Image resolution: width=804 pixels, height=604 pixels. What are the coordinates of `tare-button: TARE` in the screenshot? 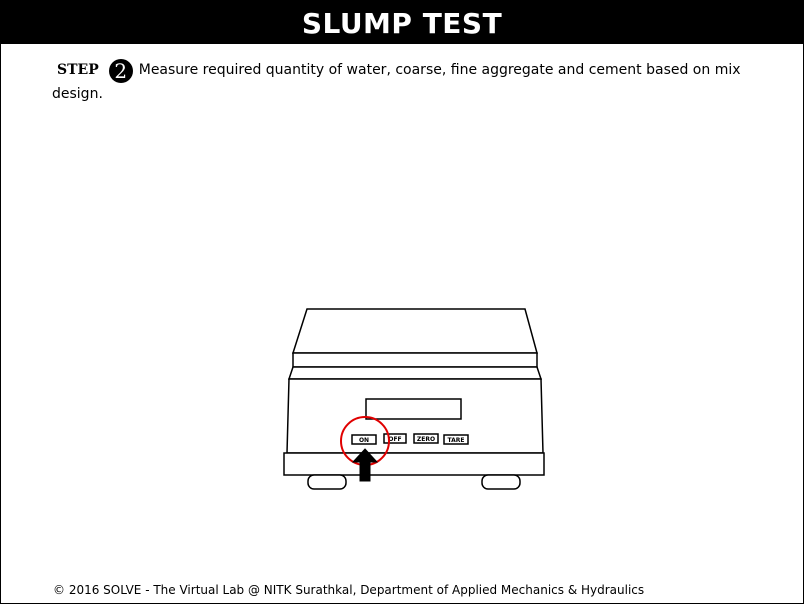 It's located at (456, 439).